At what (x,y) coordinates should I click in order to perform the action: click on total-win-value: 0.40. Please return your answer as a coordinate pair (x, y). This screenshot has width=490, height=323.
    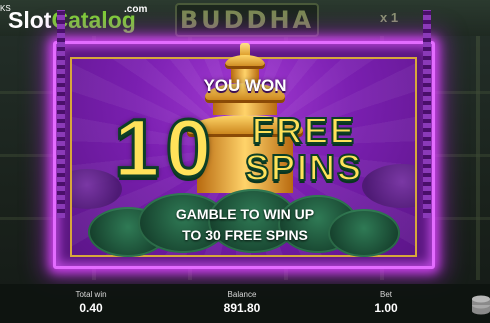
    Looking at the image, I should click on (91, 308).